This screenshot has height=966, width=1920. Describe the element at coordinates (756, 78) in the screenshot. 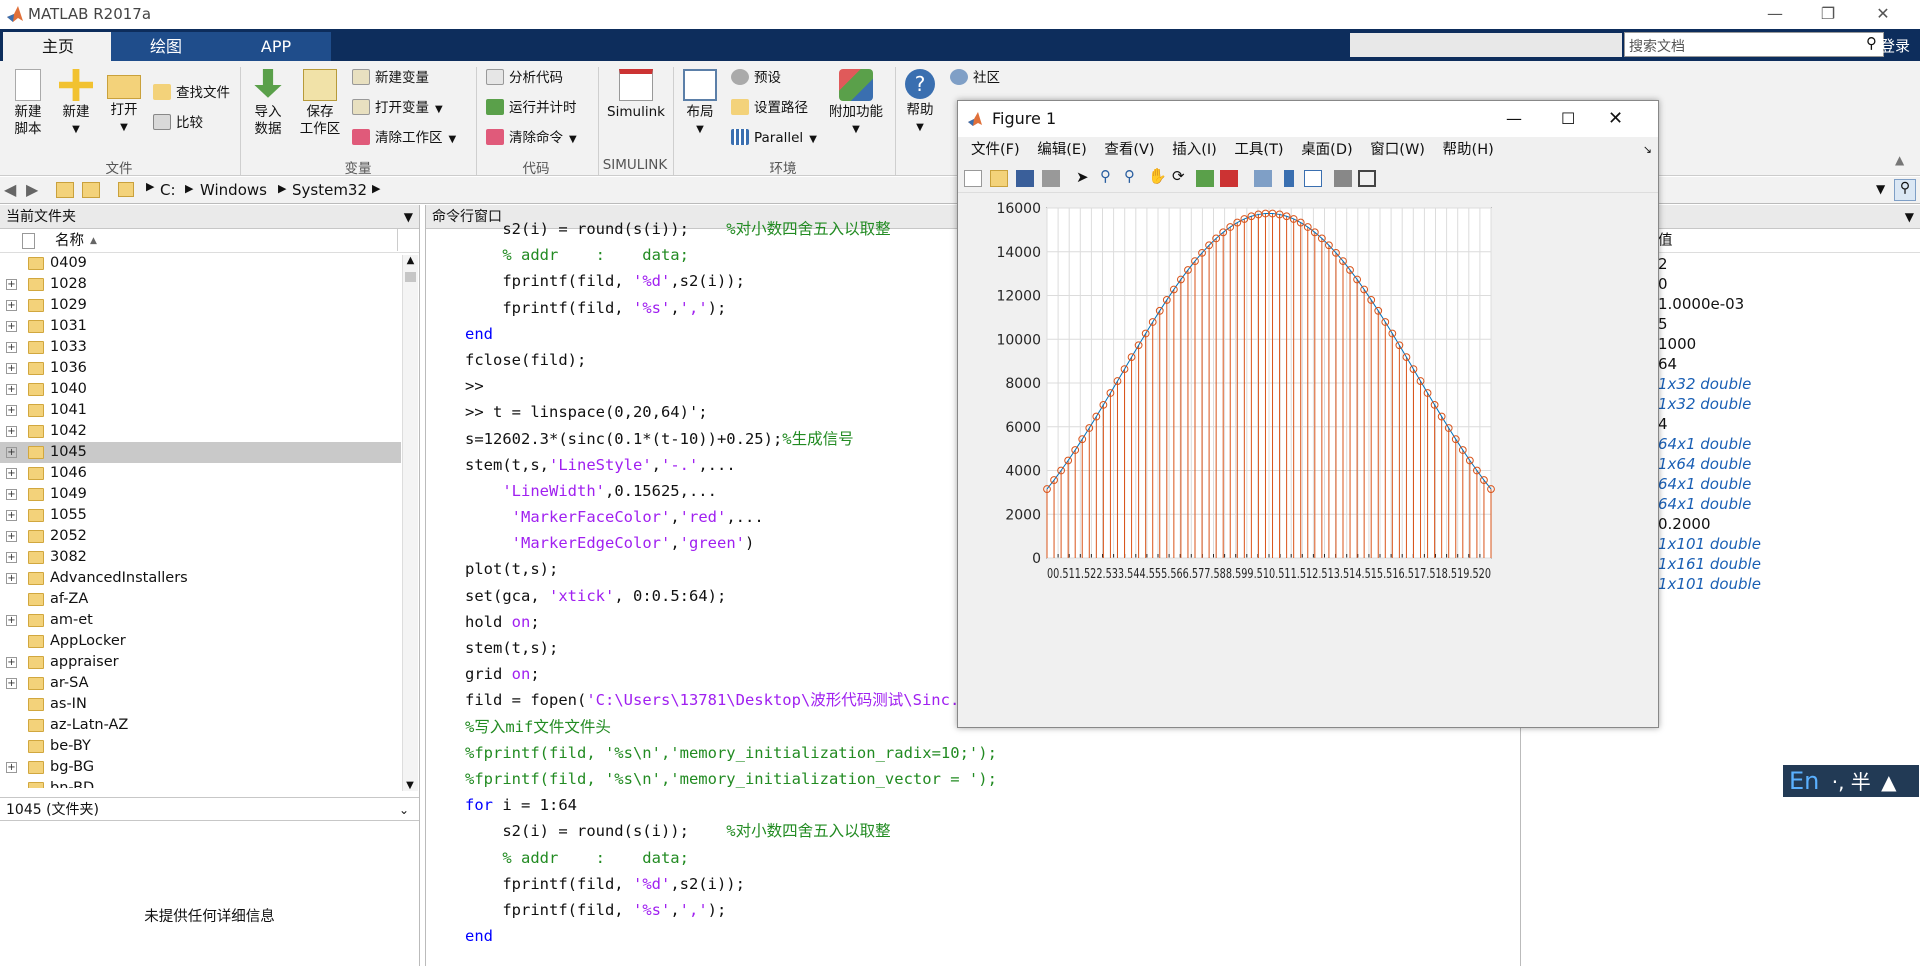

I see `preferences-button: 预设` at that location.